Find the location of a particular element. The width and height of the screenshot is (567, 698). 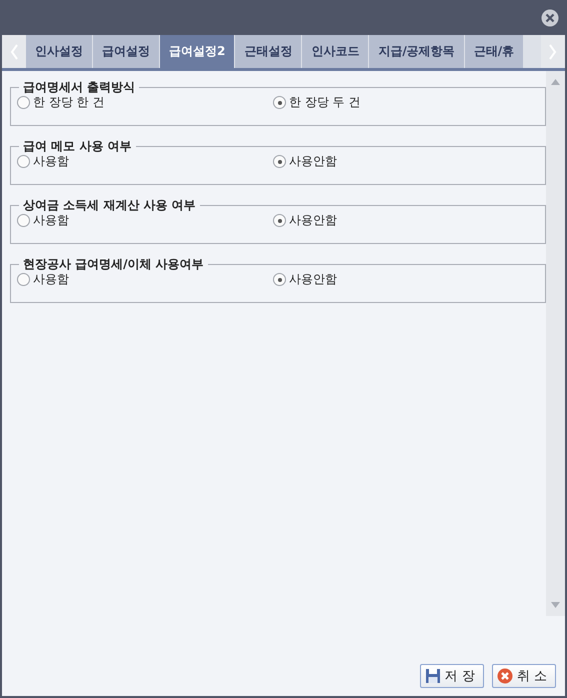

scrollbar is located at coordinates (555, 343).